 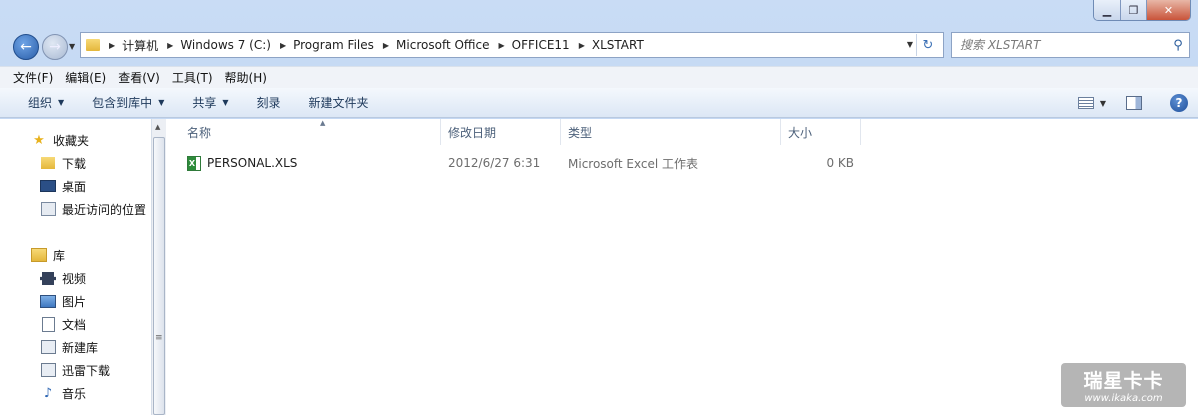 What do you see at coordinates (599, 77) in the screenshot?
I see `menu-bar: 文件(F) 编辑(E) 查看(V) 工具(T) 帮助(H)` at bounding box center [599, 77].